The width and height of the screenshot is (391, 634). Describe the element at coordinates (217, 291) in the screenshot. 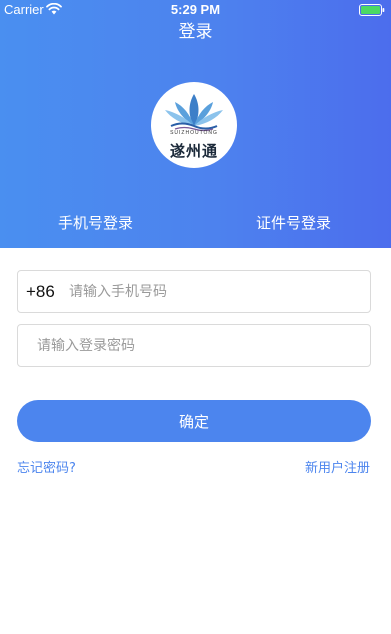

I see `phone-input` at that location.